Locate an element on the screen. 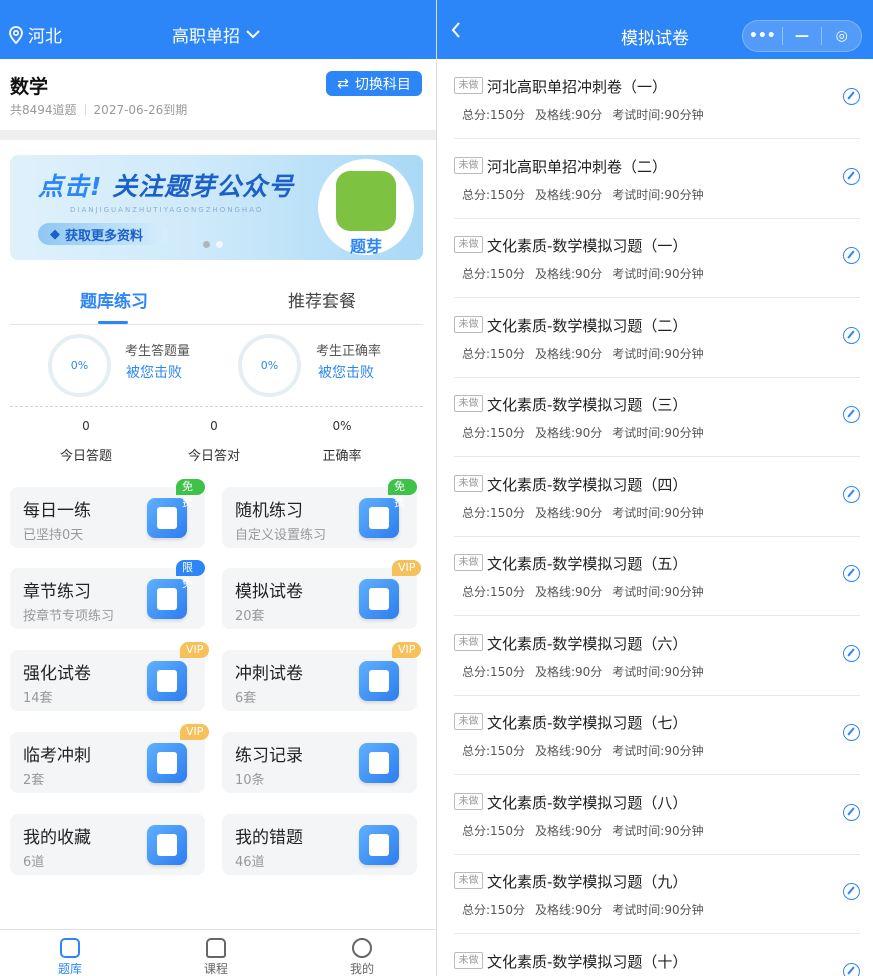  card-pre-exam-sprint: 临考冲刺 2套 VIP is located at coordinates (110, 758).